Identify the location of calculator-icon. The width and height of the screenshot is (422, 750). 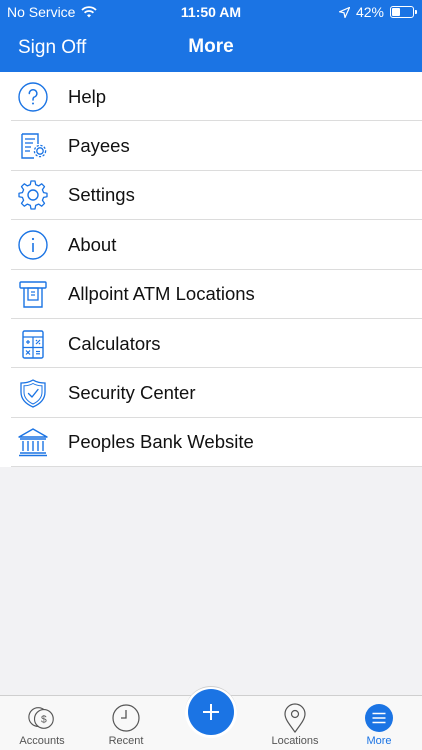
(33, 344).